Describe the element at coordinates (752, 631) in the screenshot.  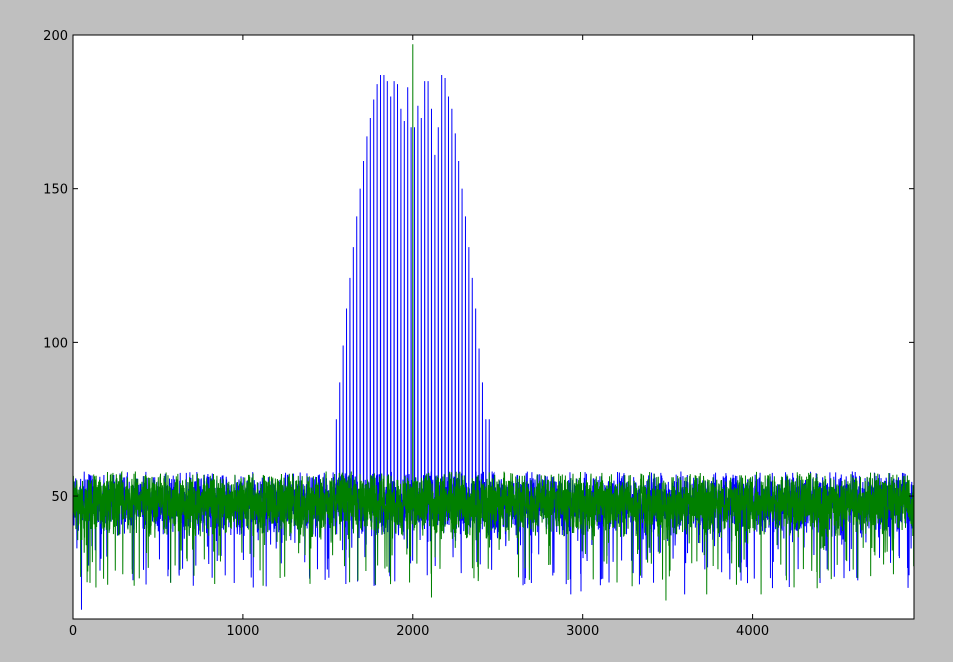
I see `x-tick-label: 4000` at that location.